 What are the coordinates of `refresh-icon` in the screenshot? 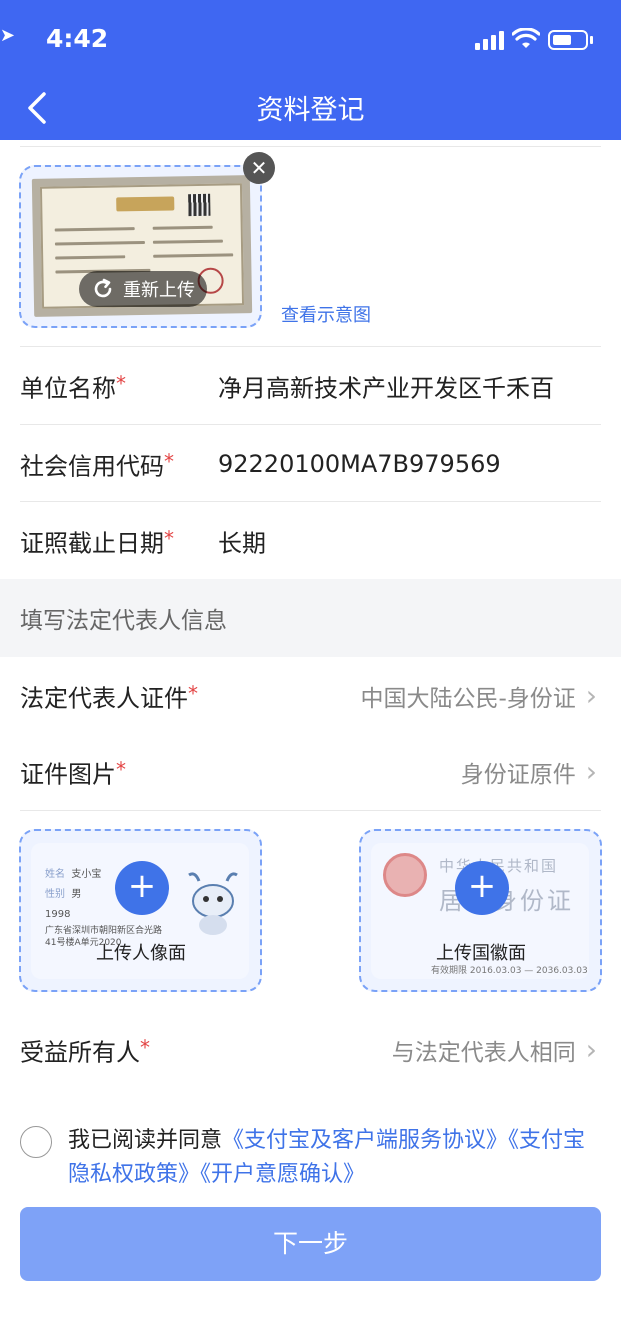 It's located at (103, 288).